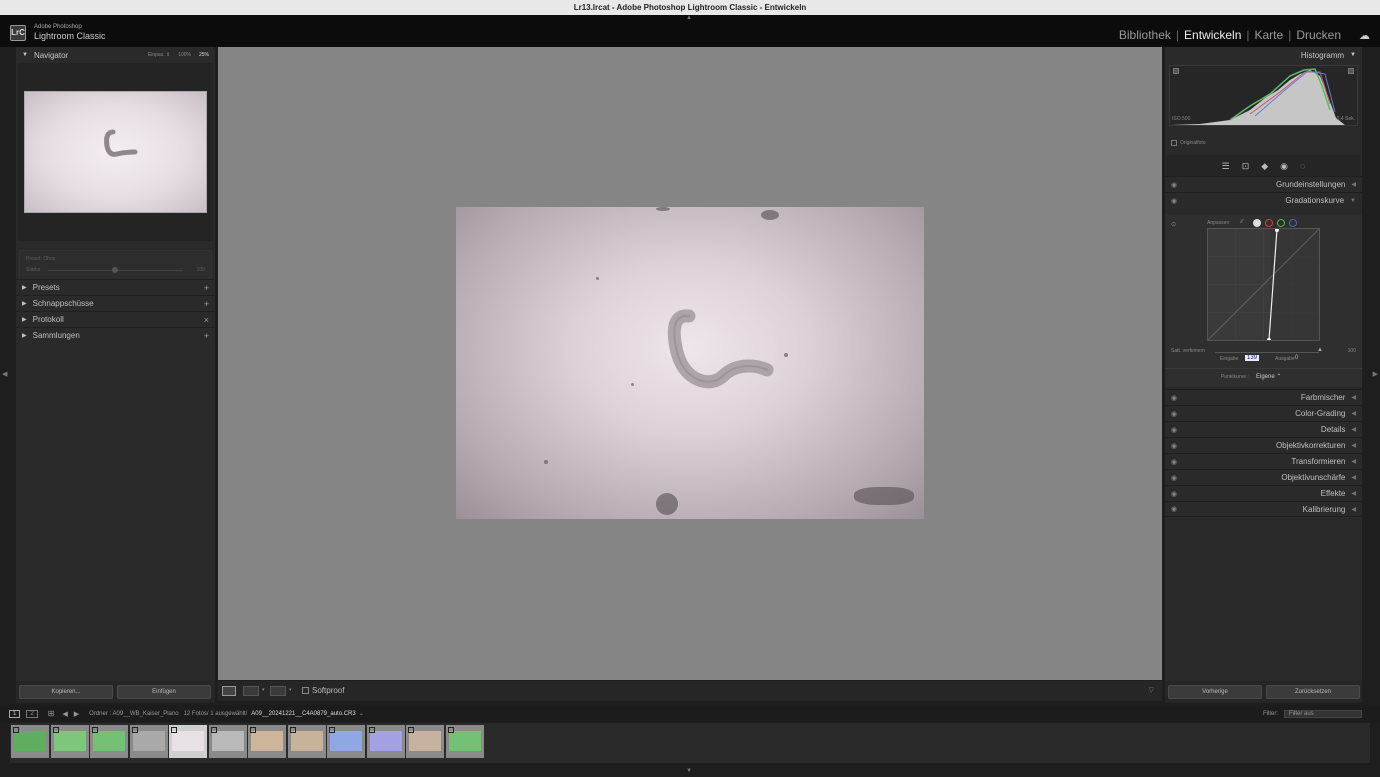 The image size is (1380, 777). I want to click on navigator-header: ▼ Navigator Einpas. ⇕ 100% 25%, so click(115, 55).